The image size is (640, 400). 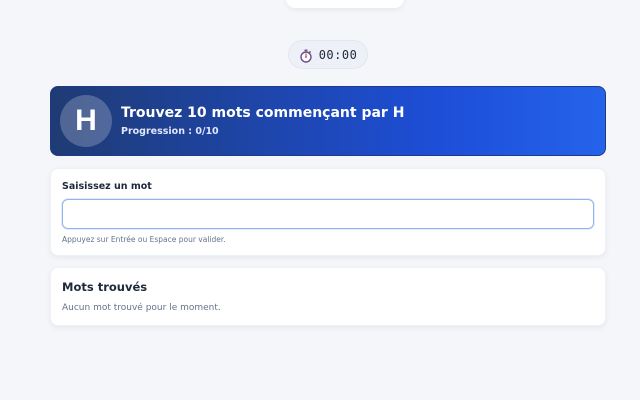 I want to click on word-input, so click(x=328, y=214).